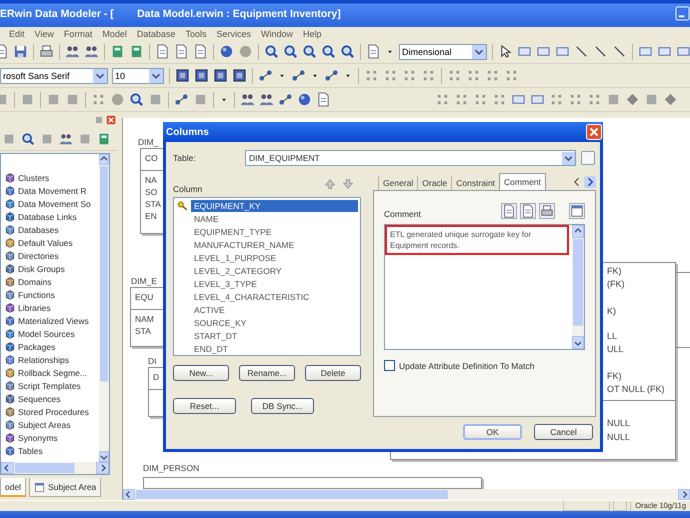 The image size is (690, 518). I want to click on column-item: LEVEL_4_CHARACTERISTIC, so click(251, 296).